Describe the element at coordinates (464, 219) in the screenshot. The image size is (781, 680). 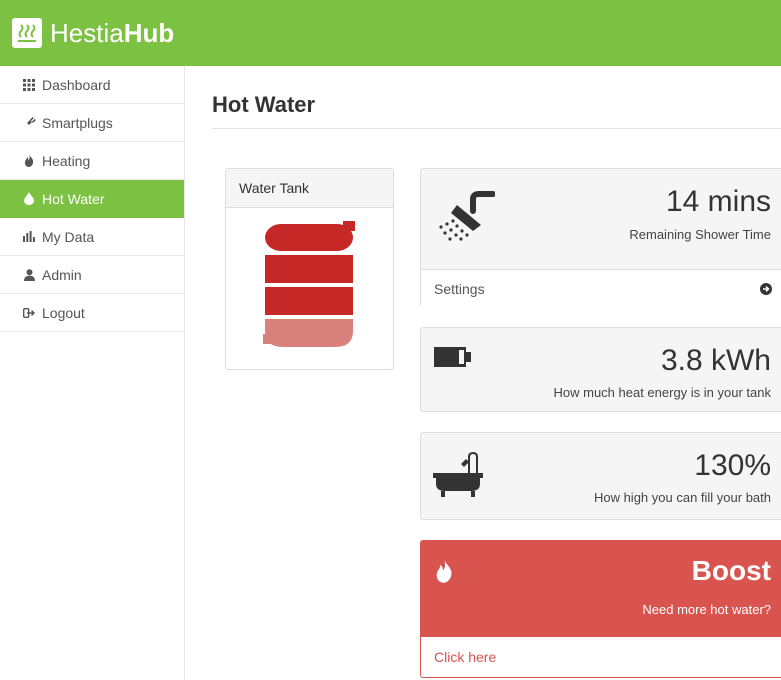
I see `shower-icon` at that location.